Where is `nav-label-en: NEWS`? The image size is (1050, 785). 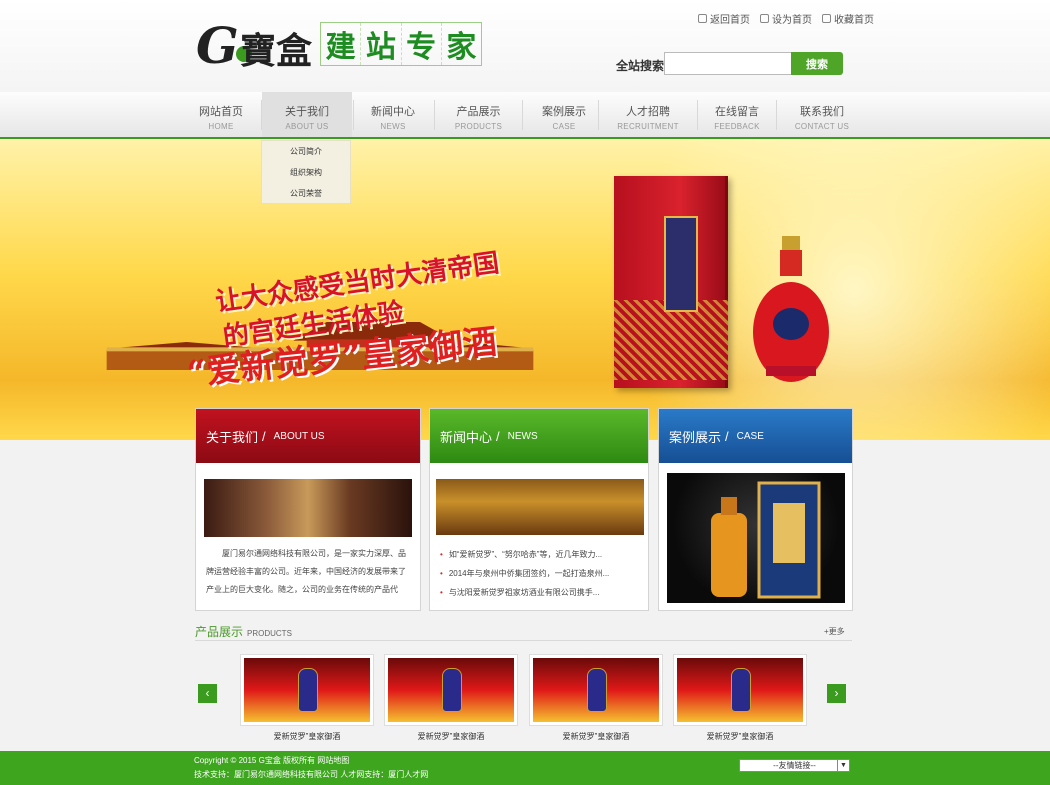 nav-label-en: NEWS is located at coordinates (393, 126).